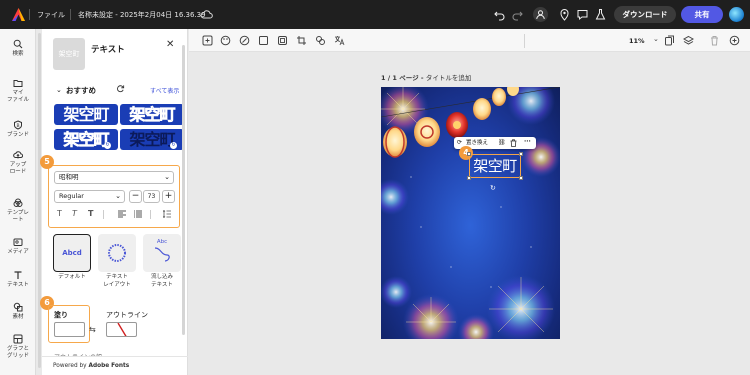  What do you see at coordinates (164, 90) in the screenshot?
I see `show-all-link: すべて表示` at bounding box center [164, 90].